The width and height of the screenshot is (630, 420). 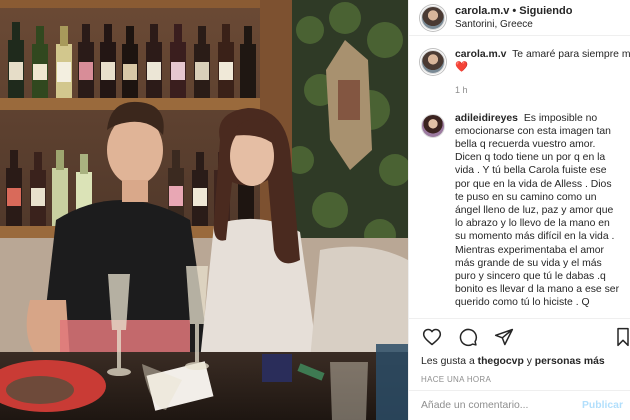 I want to click on candle-box, so click(x=277, y=368).